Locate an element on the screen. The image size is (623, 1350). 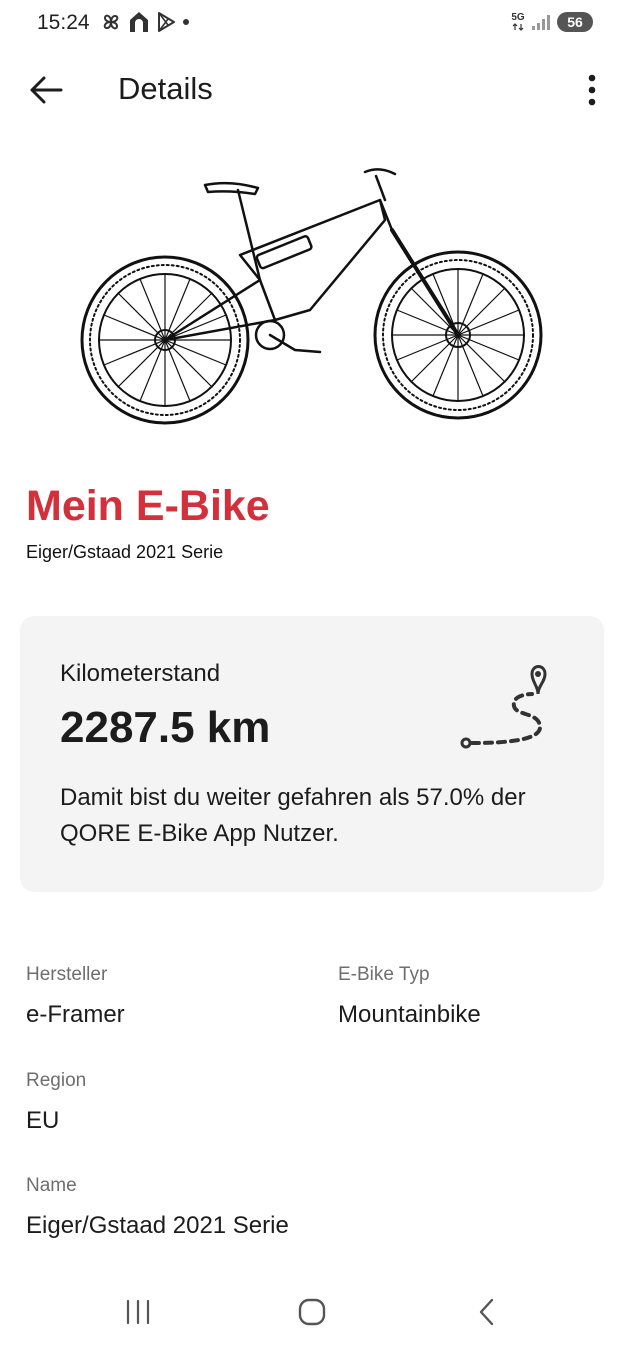
arrow-left-icon is located at coordinates (46, 90).